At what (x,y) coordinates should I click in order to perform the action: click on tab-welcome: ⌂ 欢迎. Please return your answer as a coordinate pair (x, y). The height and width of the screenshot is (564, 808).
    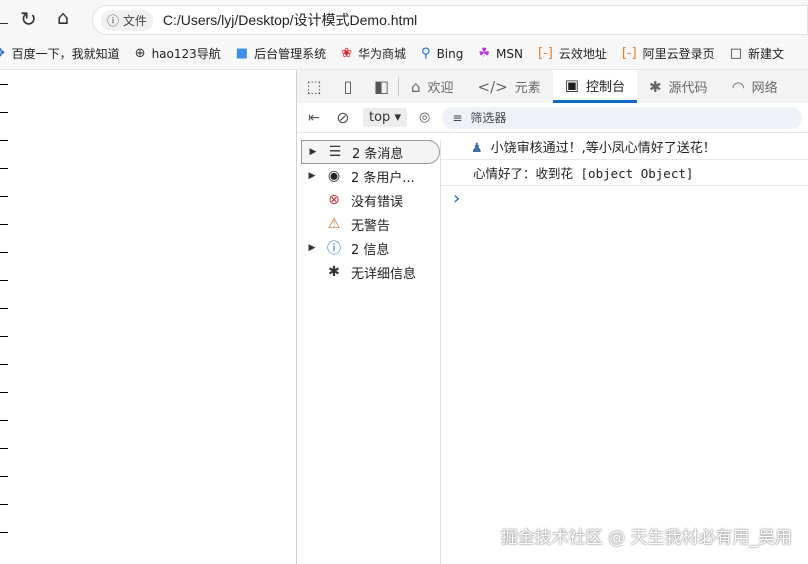
    Looking at the image, I should click on (432, 86).